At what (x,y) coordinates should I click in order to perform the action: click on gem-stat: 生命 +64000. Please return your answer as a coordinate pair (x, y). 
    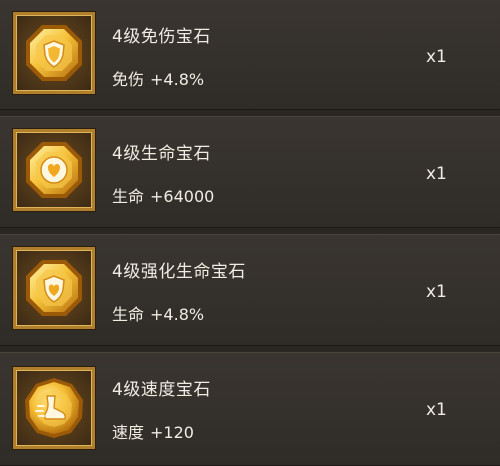
    Looking at the image, I should click on (163, 195).